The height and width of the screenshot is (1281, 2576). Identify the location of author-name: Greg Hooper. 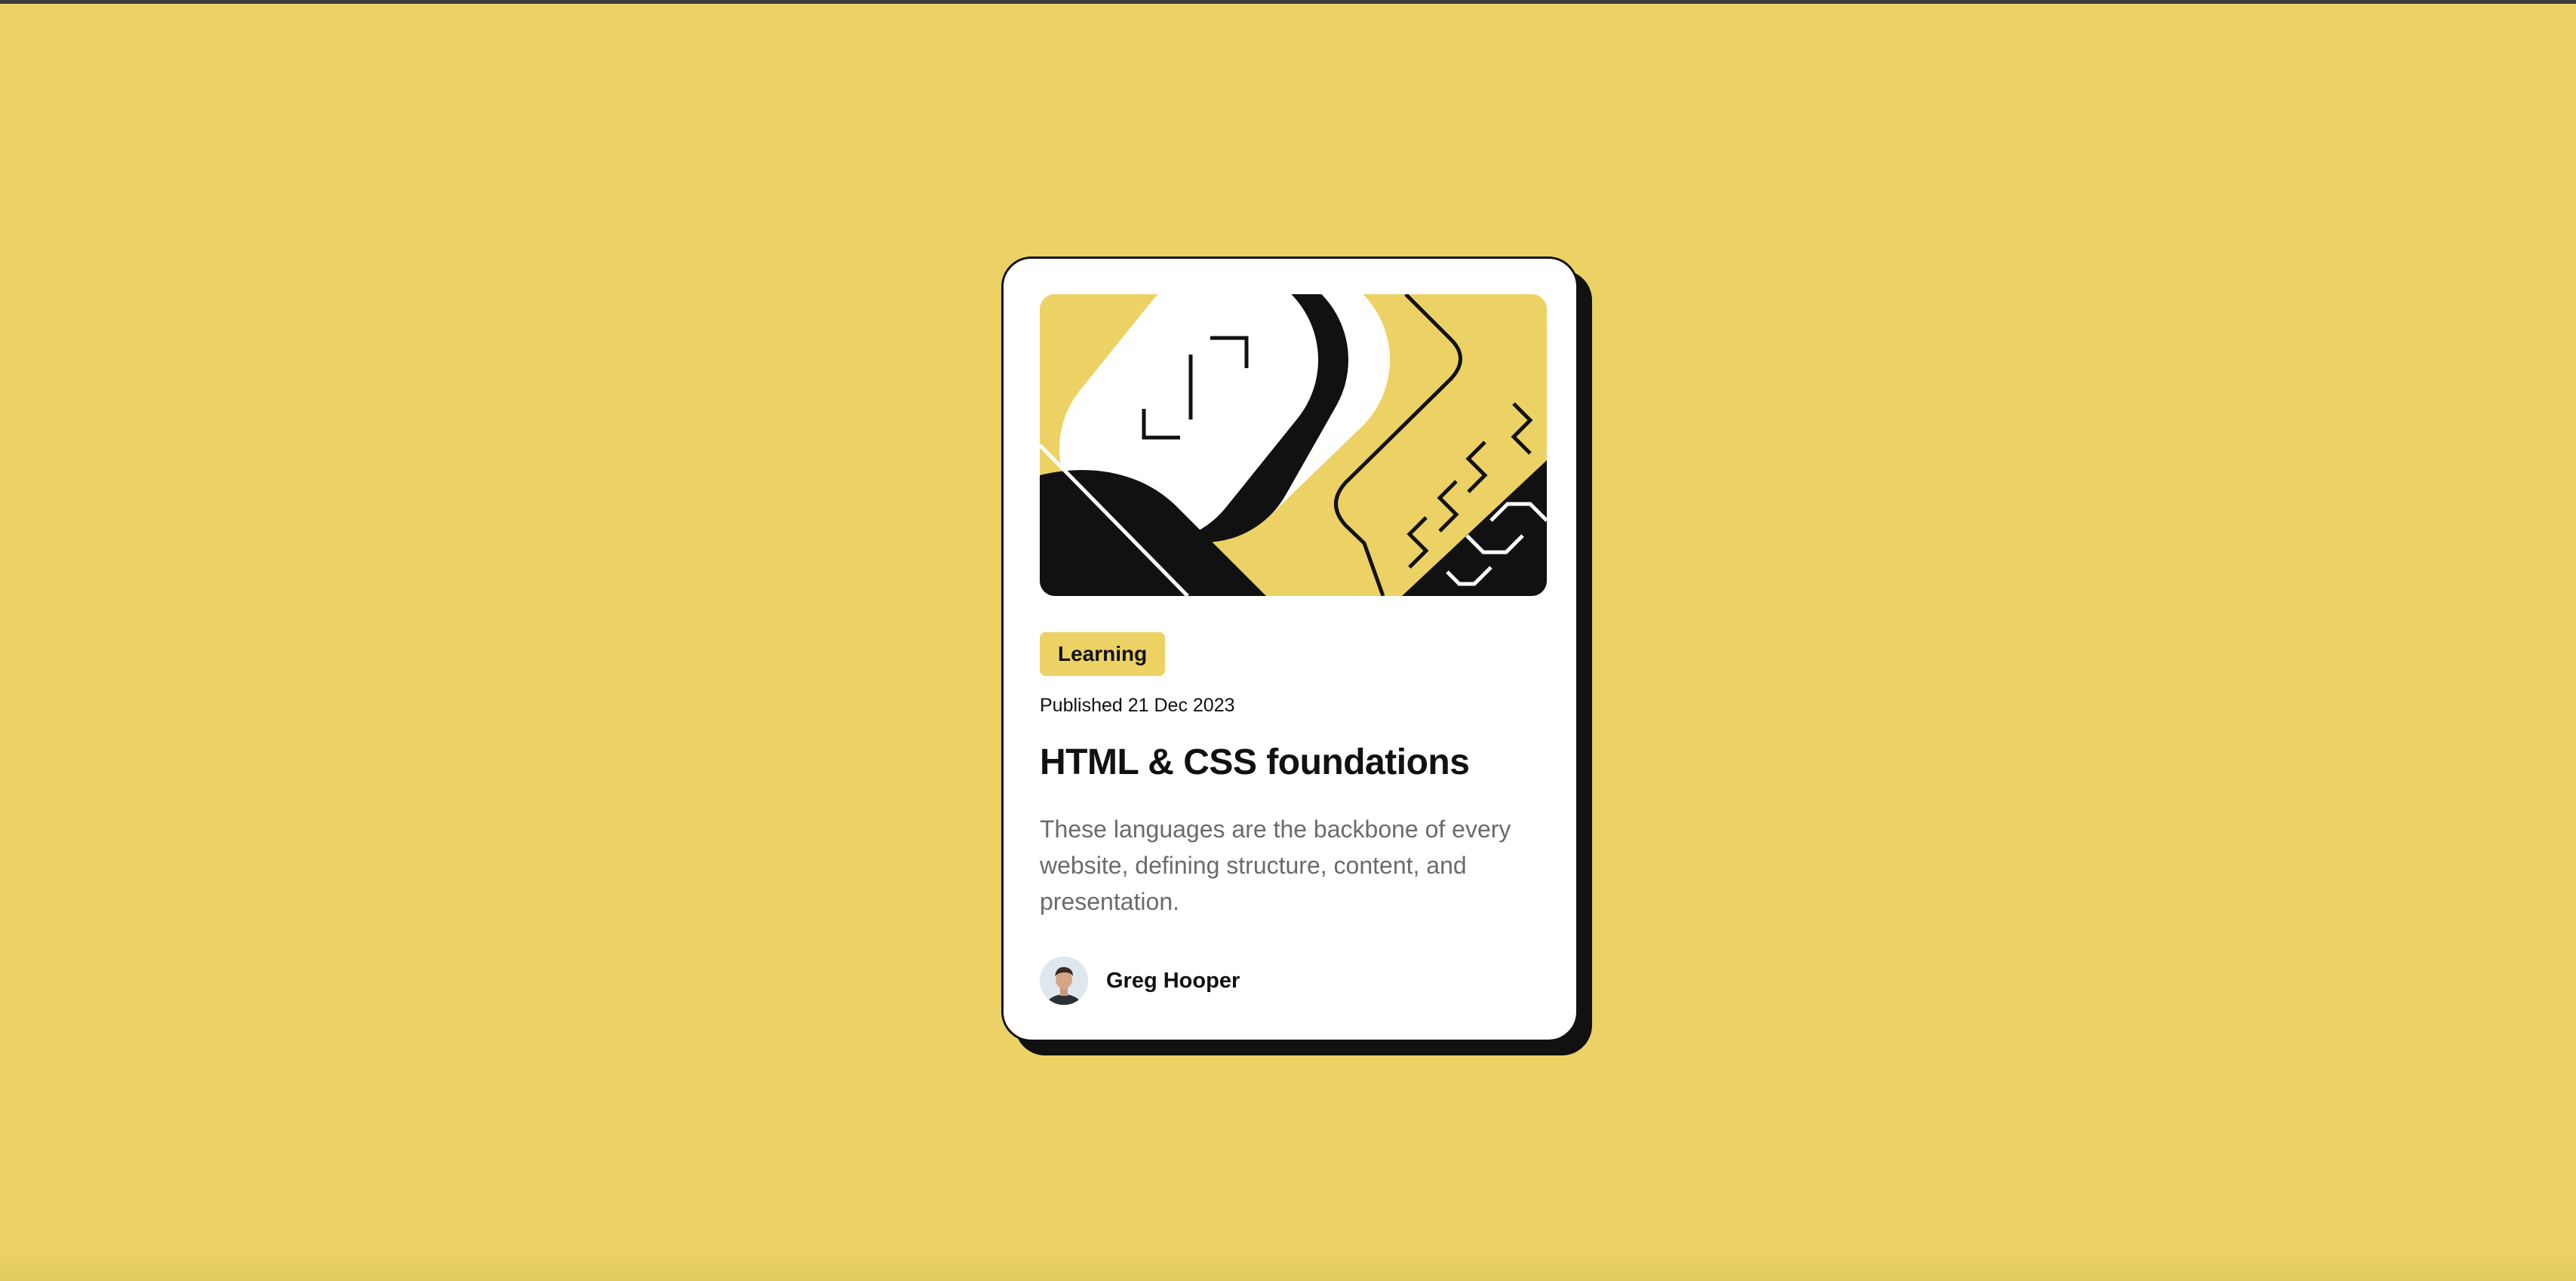
(1173, 981).